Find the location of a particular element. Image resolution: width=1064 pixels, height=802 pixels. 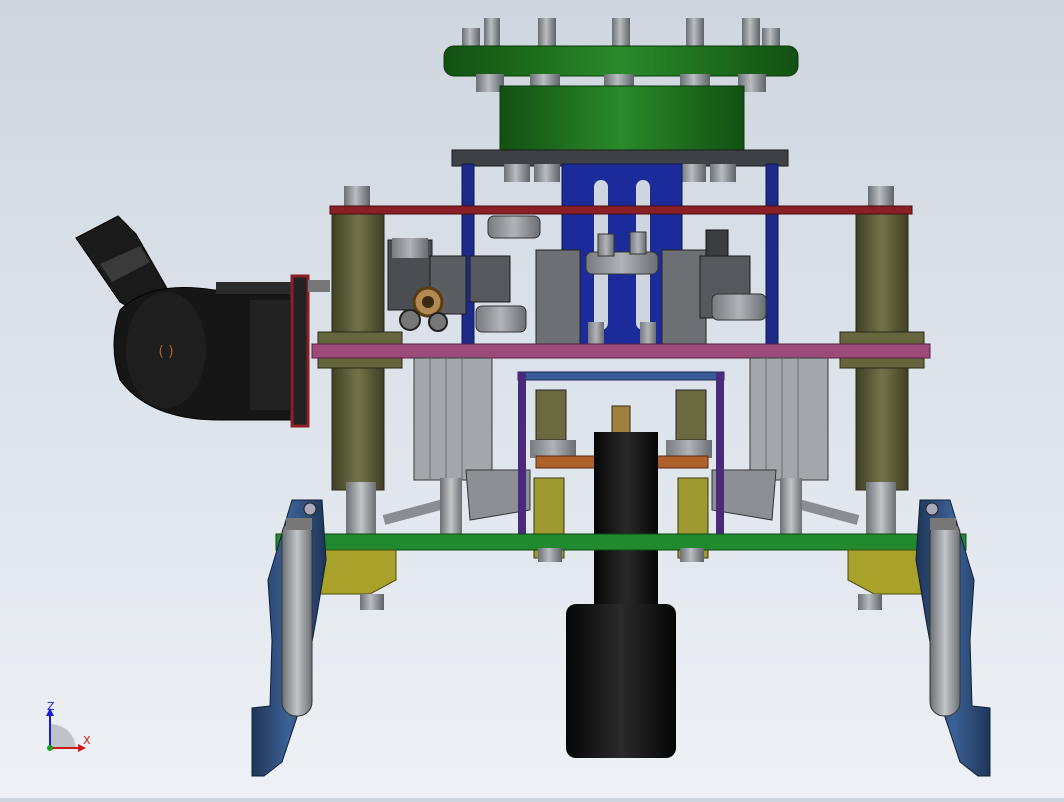

x-axis-label: X is located at coordinates (87, 740).